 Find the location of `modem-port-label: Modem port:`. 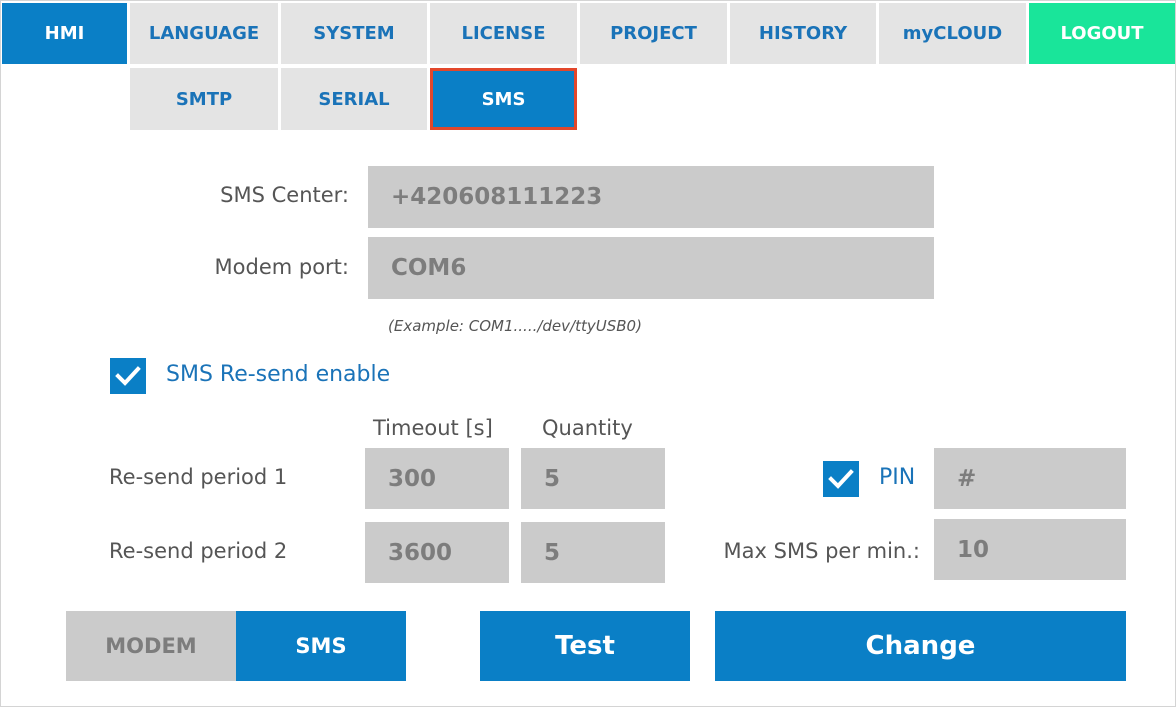

modem-port-label: Modem port: is located at coordinates (281, 267).